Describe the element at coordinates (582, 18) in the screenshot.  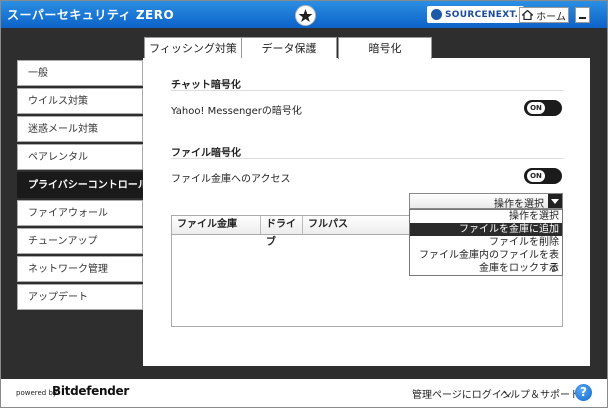
I see `minimize-icon` at that location.